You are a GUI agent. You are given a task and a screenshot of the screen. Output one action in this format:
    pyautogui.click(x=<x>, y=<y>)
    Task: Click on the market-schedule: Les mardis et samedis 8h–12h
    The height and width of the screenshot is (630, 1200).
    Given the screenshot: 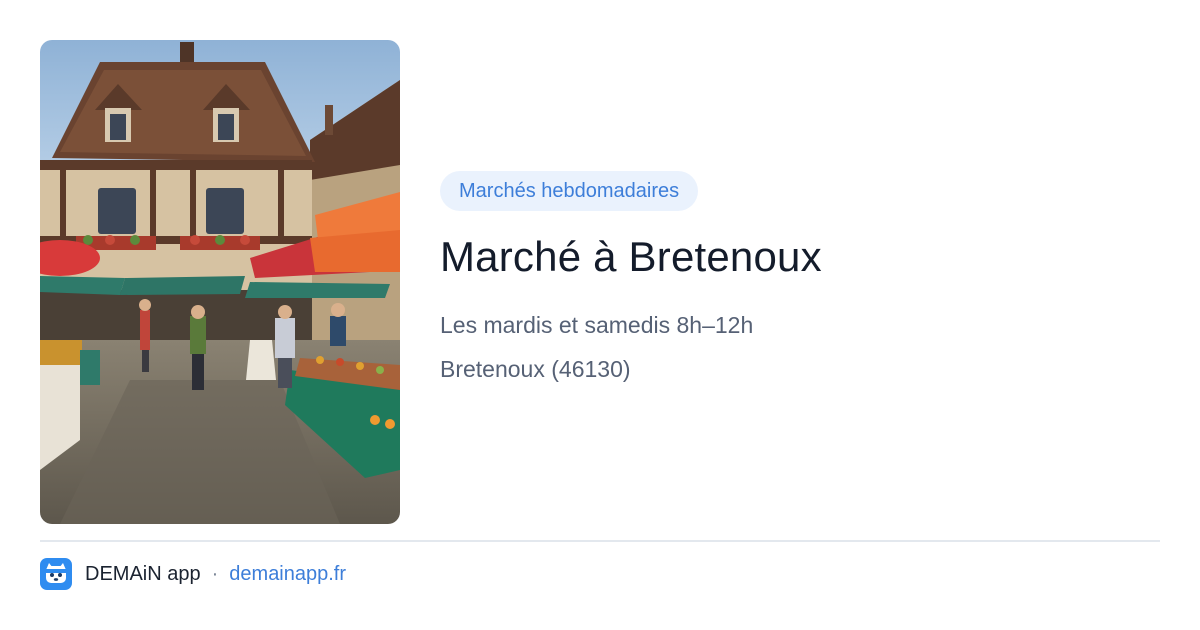 What is the action you would take?
    pyautogui.click(x=597, y=325)
    